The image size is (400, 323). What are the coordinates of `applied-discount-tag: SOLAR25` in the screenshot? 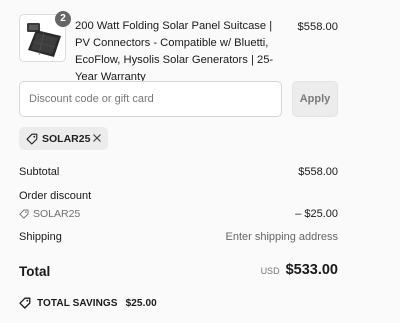 It's located at (63, 138).